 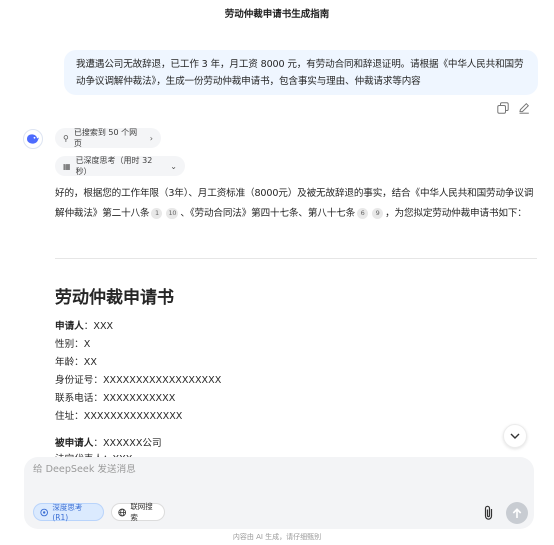 What do you see at coordinates (119, 416) in the screenshot?
I see `address-line: 住址：XXXXXXXXXXXXXXX` at bounding box center [119, 416].